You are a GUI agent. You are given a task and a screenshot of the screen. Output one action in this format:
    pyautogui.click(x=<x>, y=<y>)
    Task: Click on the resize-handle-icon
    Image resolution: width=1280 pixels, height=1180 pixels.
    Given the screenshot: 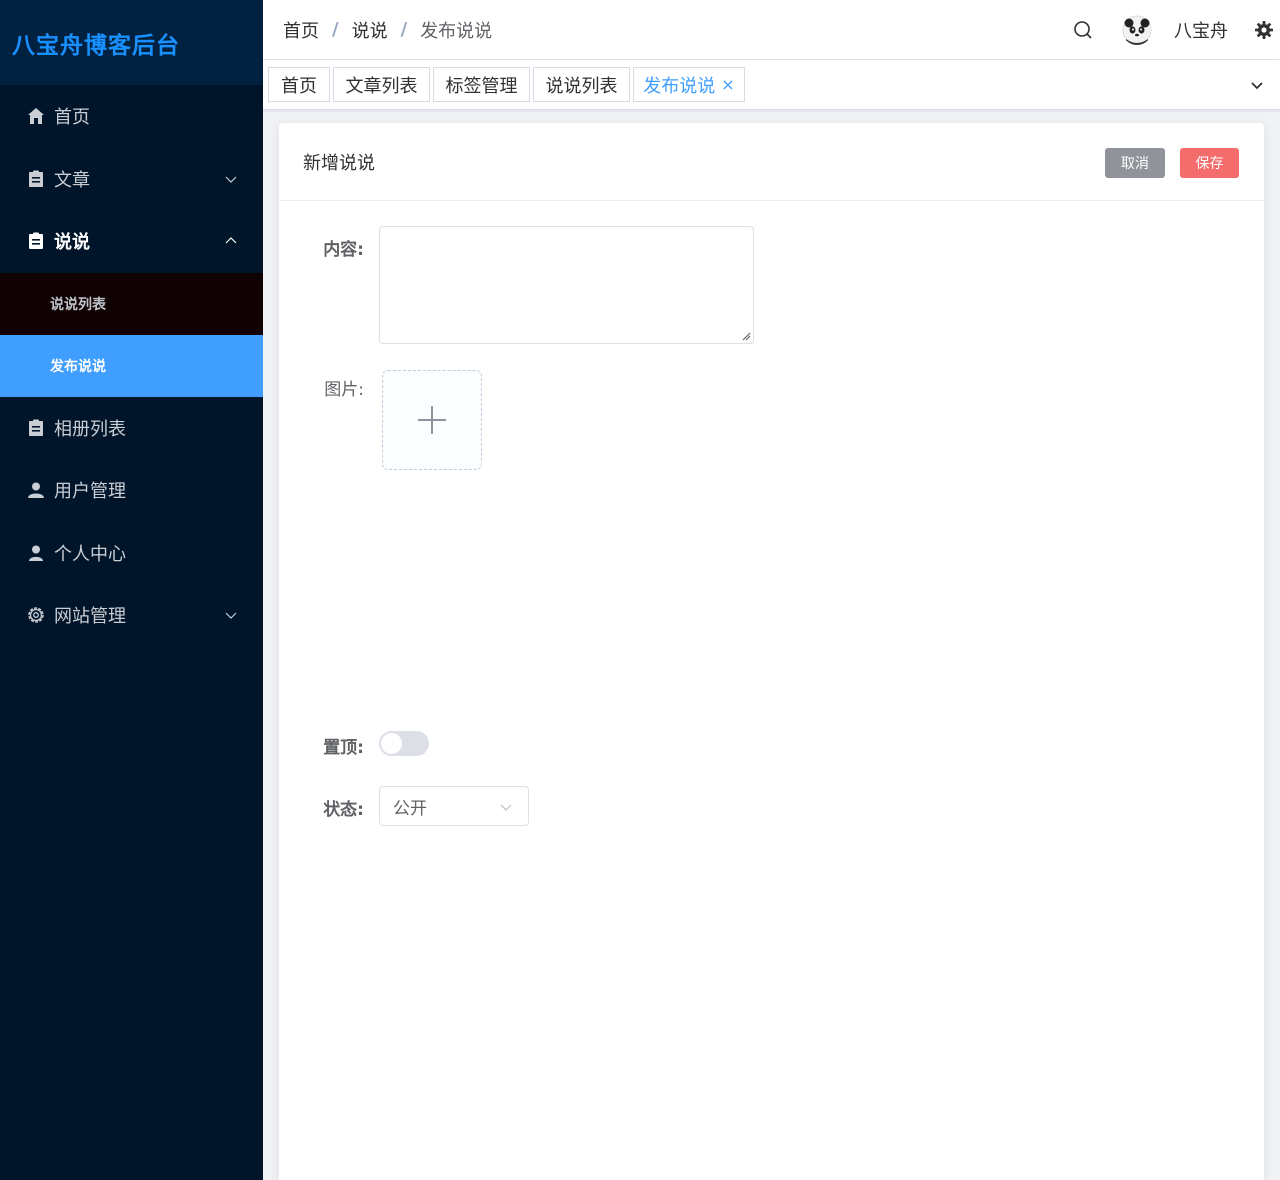 What is the action you would take?
    pyautogui.click(x=746, y=336)
    